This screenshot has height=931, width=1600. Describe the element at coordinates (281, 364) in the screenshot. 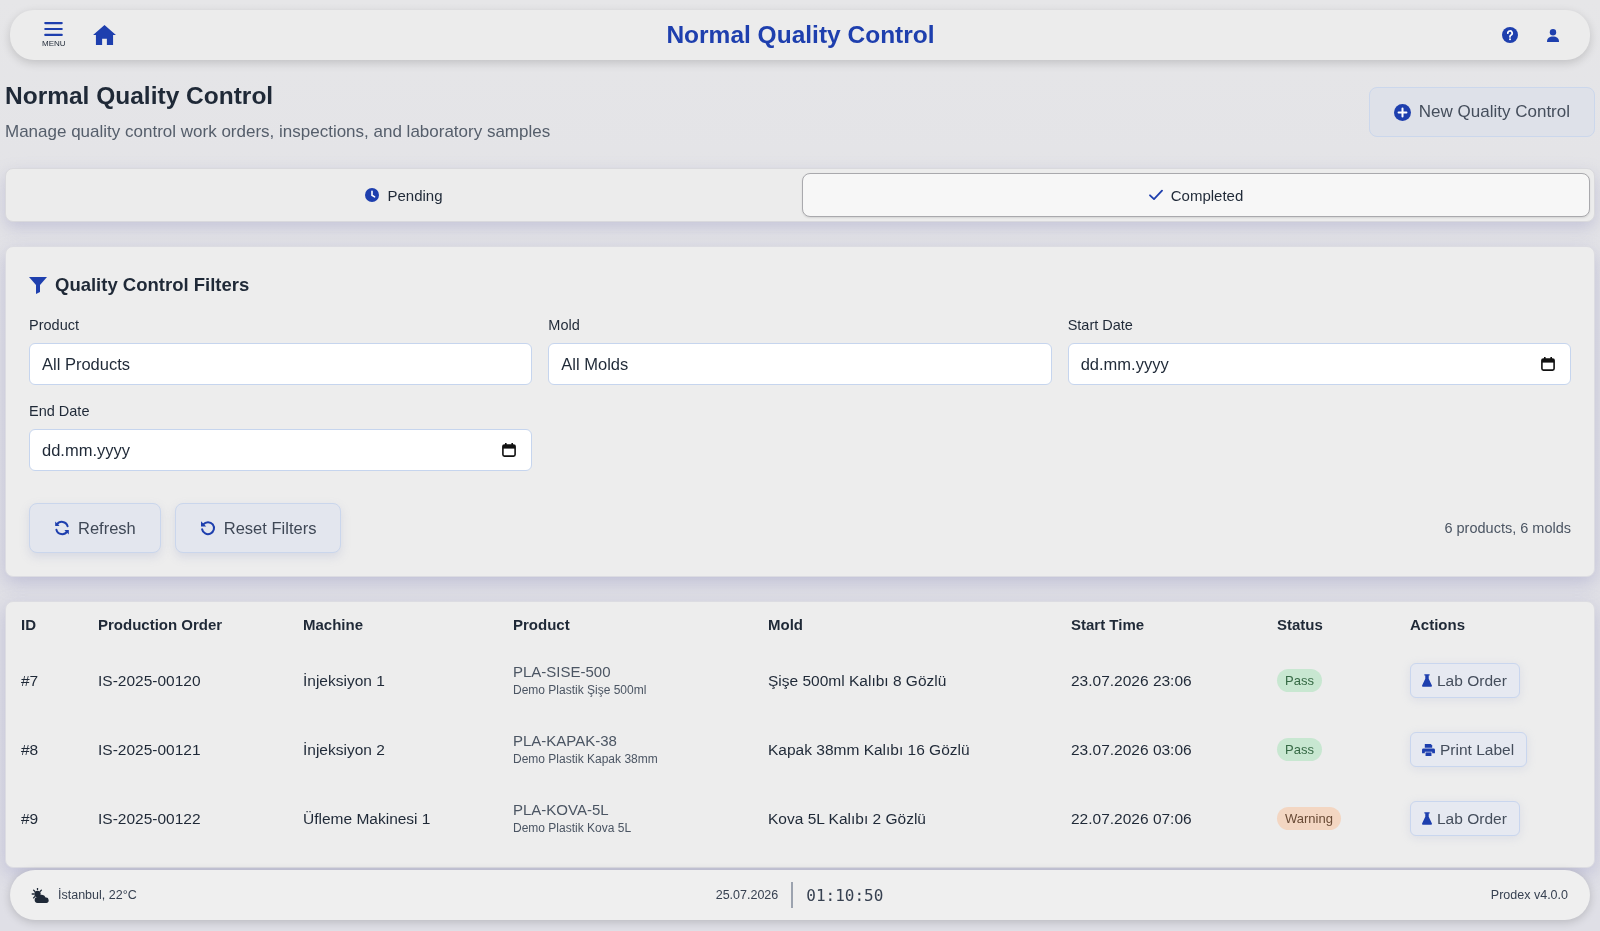

I see `select-field: All Products` at that location.